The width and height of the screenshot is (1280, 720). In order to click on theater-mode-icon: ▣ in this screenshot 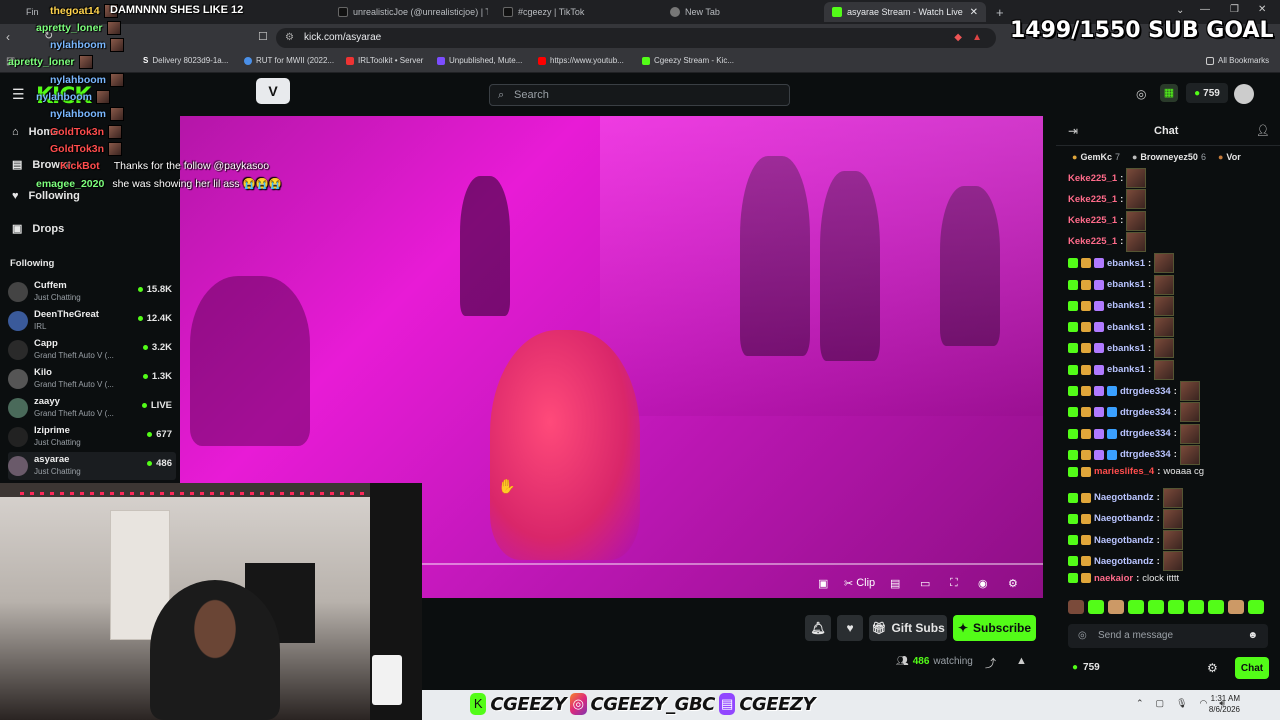, I will do `click(823, 583)`.